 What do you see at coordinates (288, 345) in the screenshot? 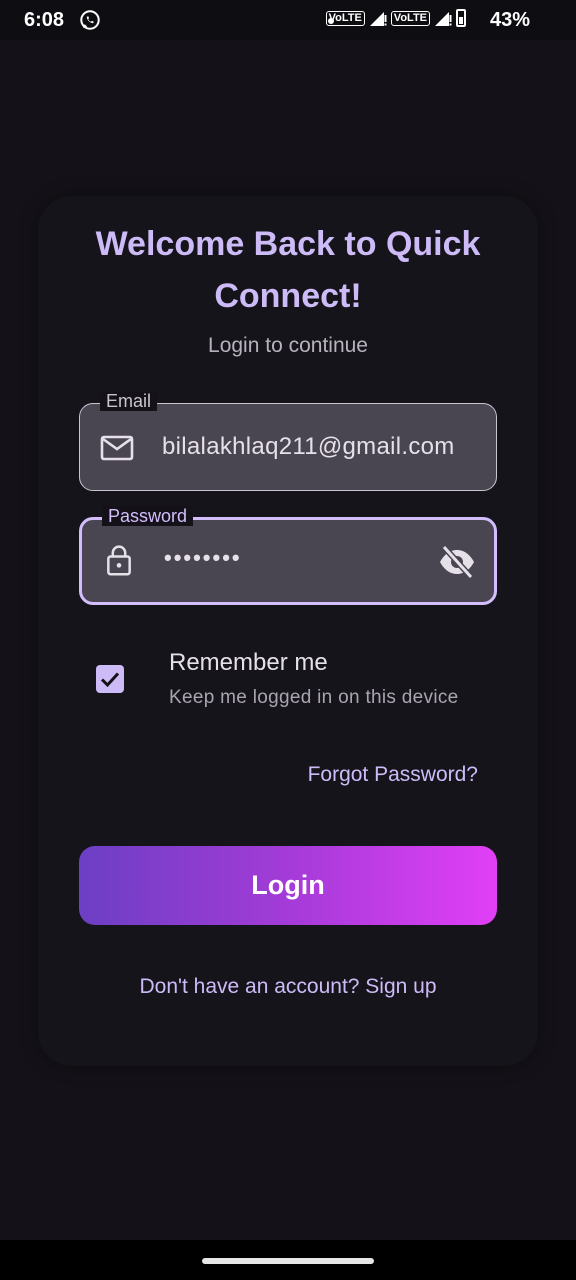
I see `page-subtitle: Login to continue` at bounding box center [288, 345].